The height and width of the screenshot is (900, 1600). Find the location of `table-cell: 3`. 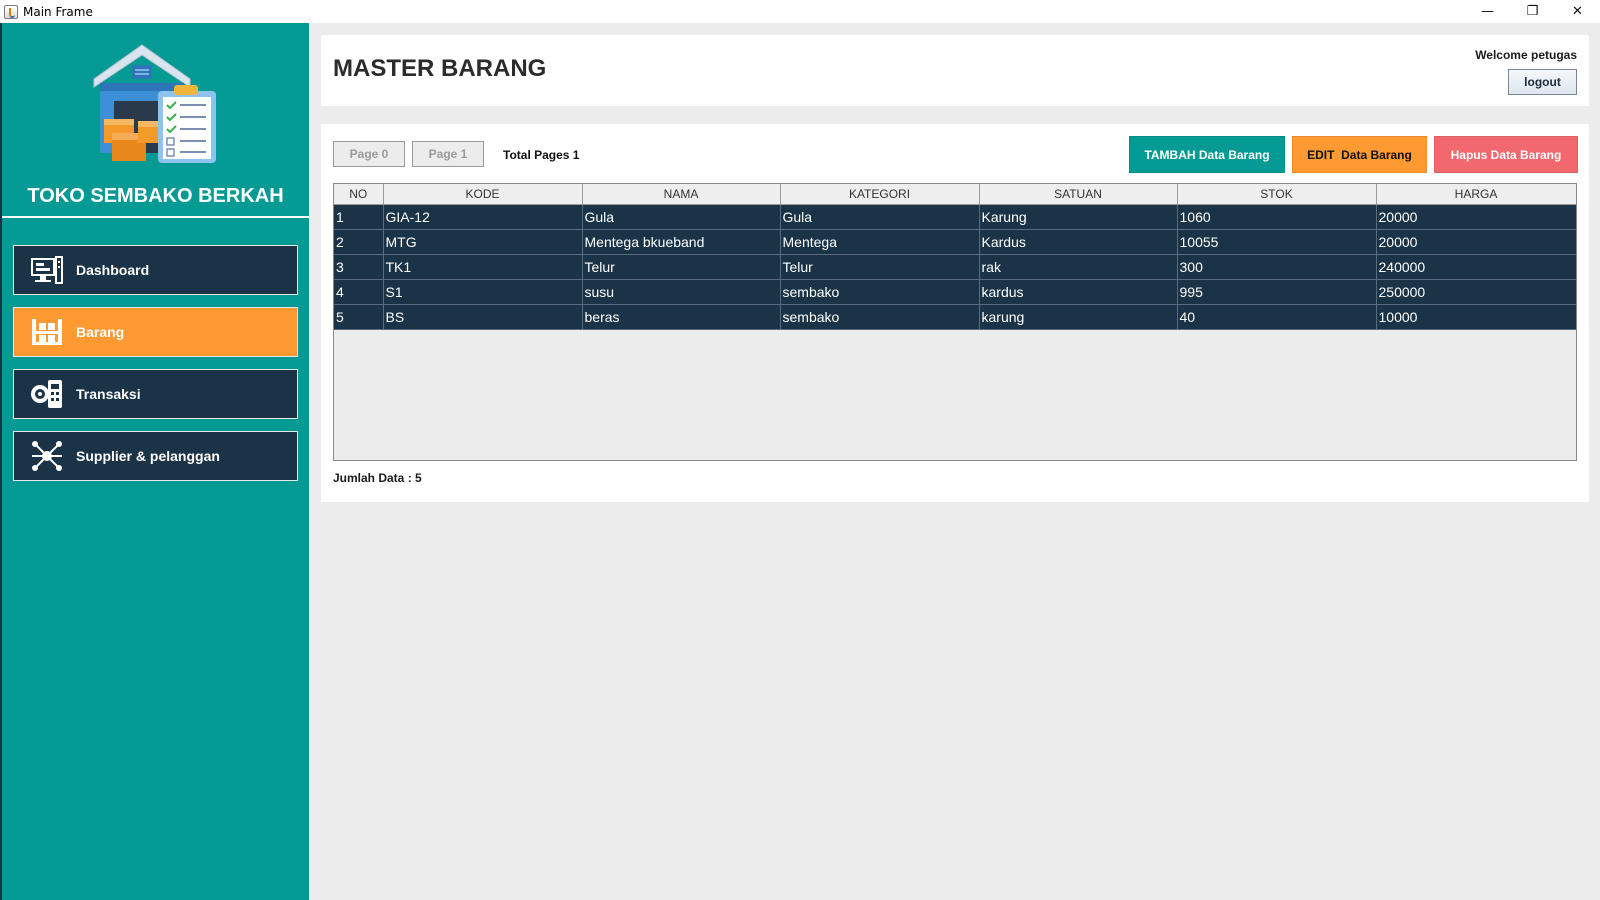

table-cell: 3 is located at coordinates (359, 267).